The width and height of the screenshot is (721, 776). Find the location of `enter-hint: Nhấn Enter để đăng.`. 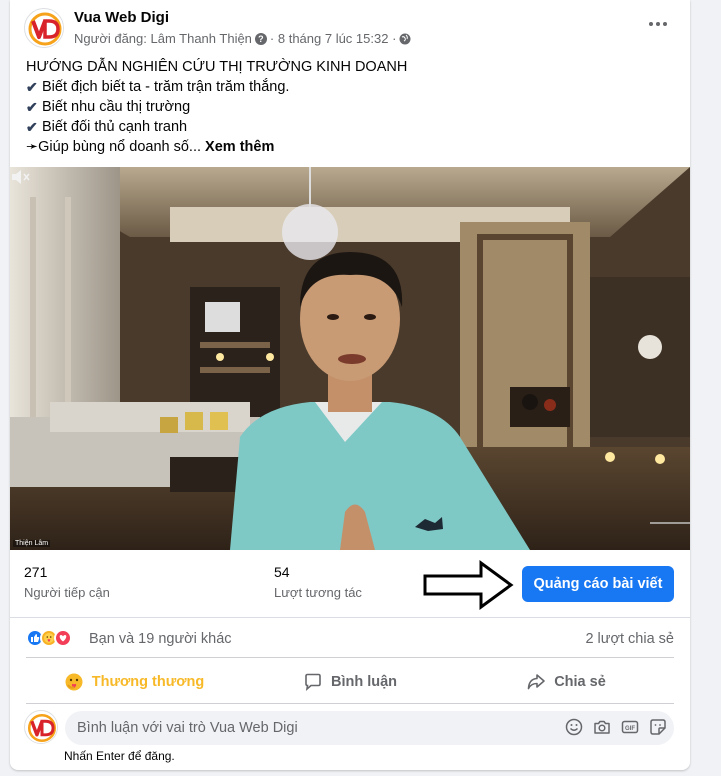

enter-hint: Nhấn Enter để đăng. is located at coordinates (119, 756).